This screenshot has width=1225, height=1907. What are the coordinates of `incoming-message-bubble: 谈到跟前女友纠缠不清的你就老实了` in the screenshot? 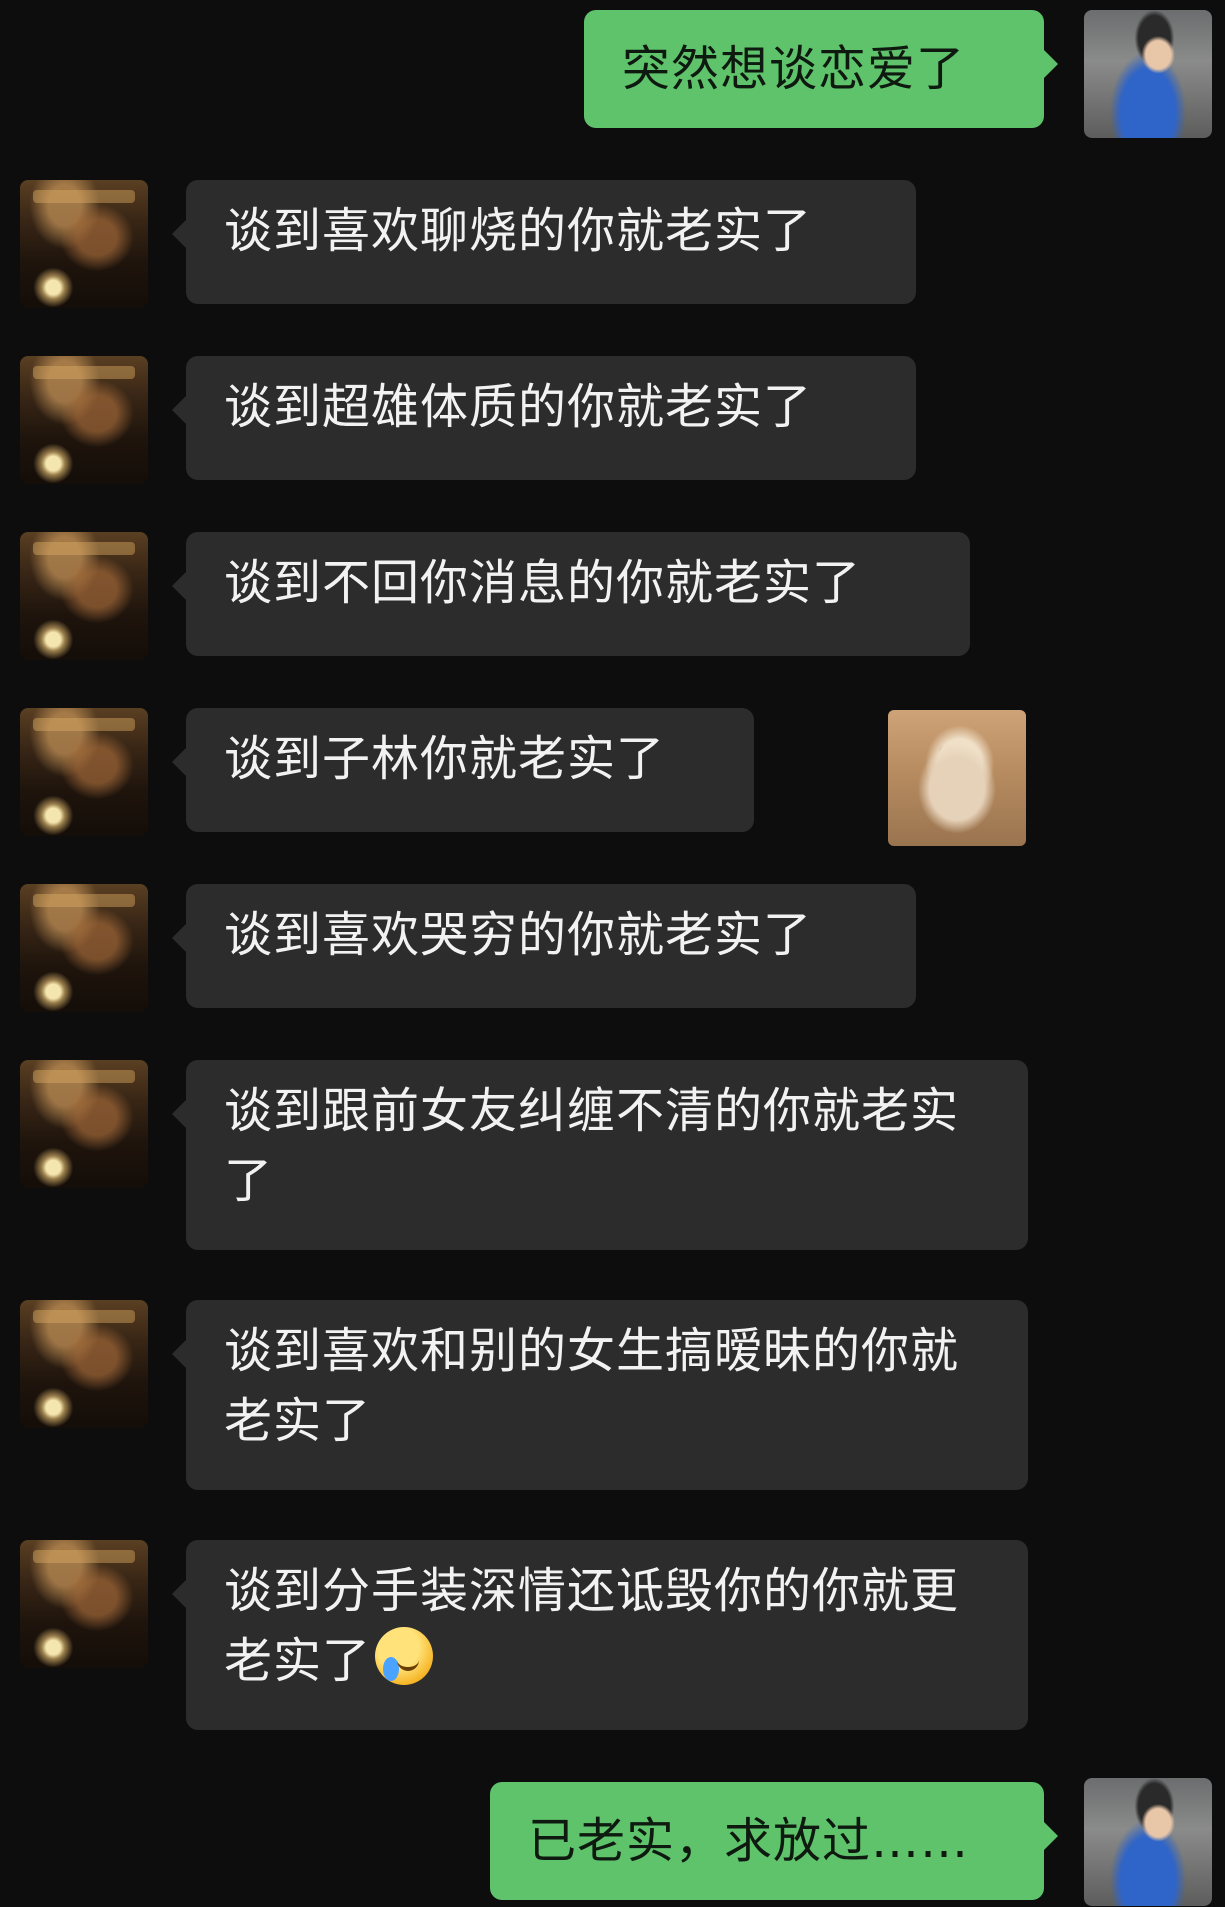 It's located at (600, 1155).